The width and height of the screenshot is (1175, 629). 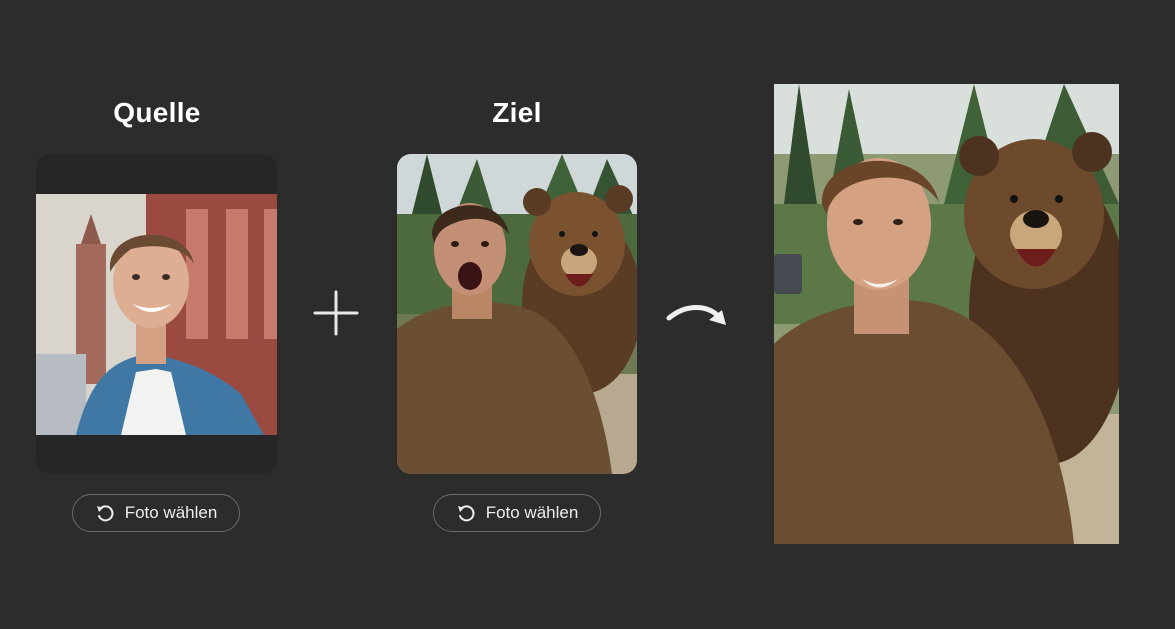 I want to click on target-title: Ziel, so click(x=517, y=112).